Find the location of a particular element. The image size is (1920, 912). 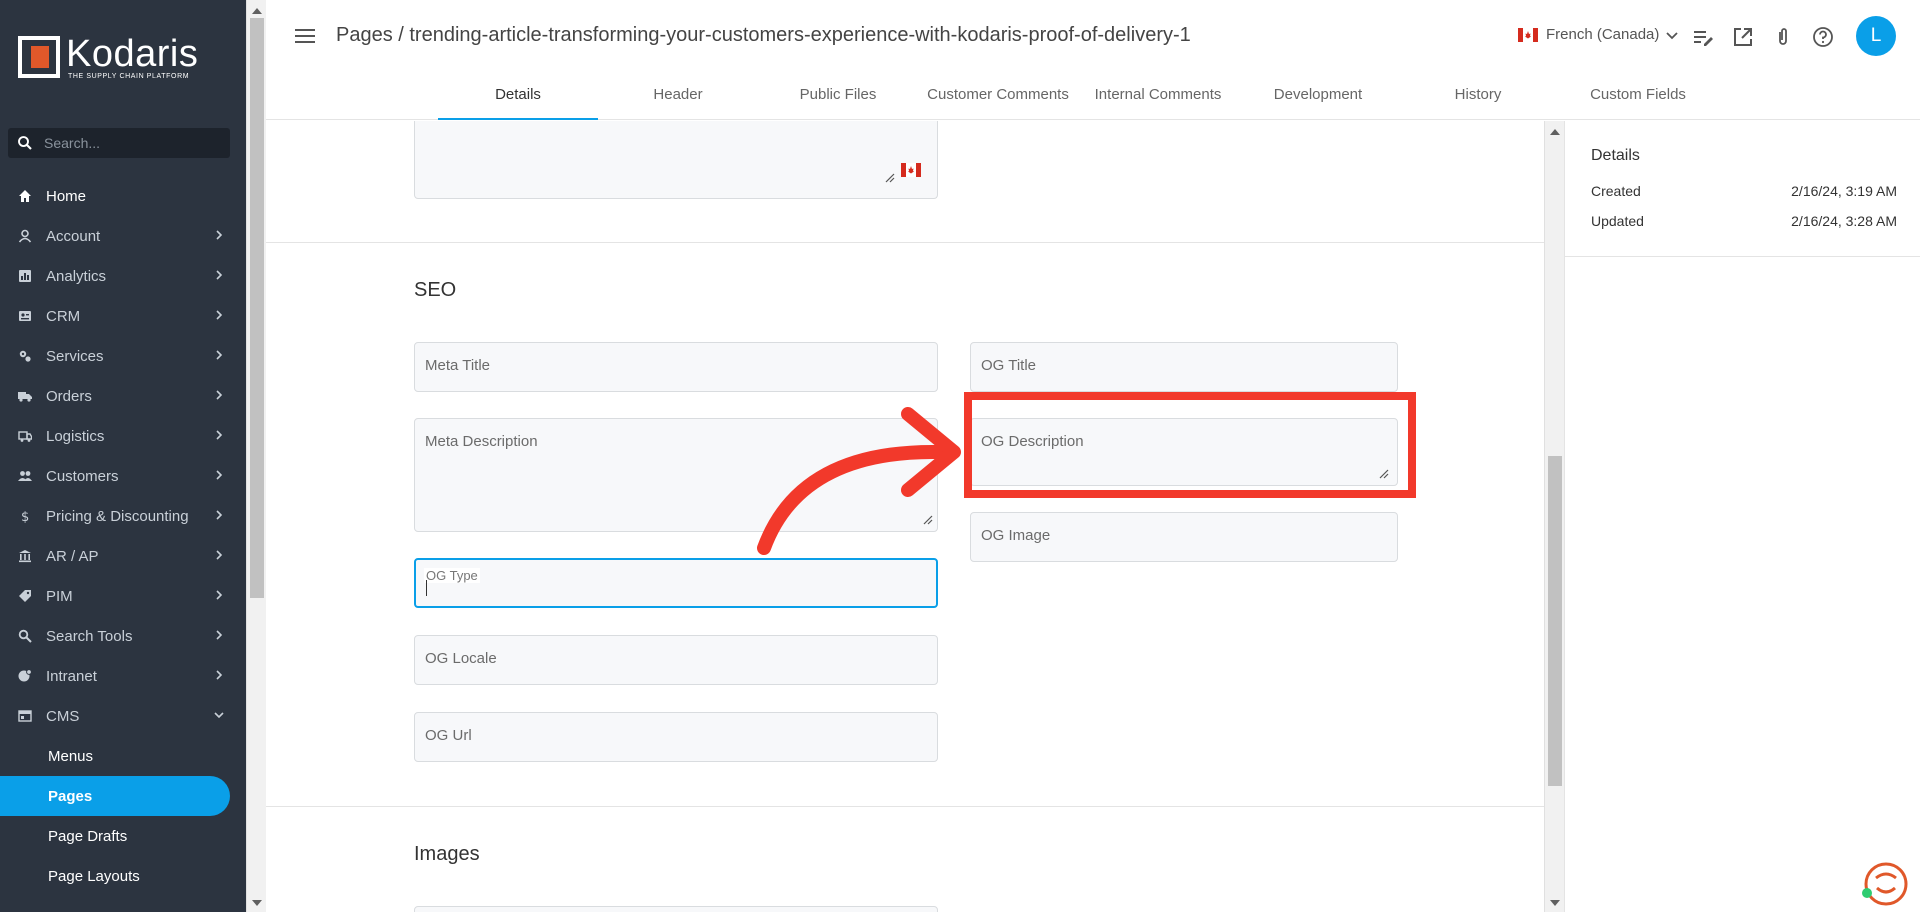

sidebar-item-label: Intranet is located at coordinates (71, 676).